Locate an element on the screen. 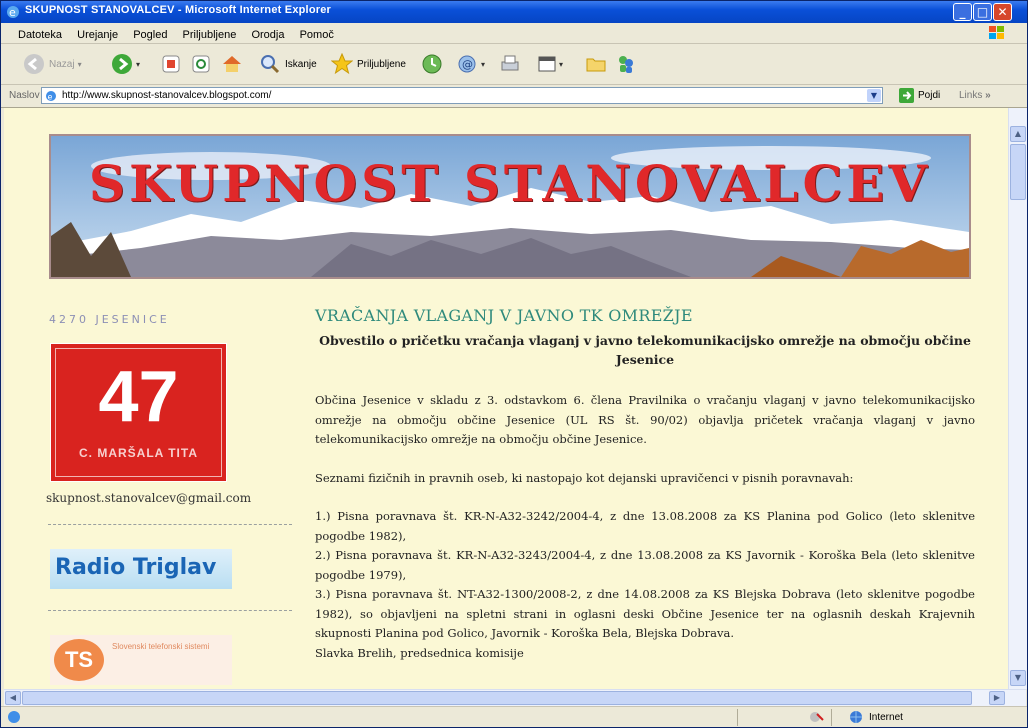 The height and width of the screenshot is (728, 1028). sidebar-city: 4270 JESENICE is located at coordinates (109, 319).